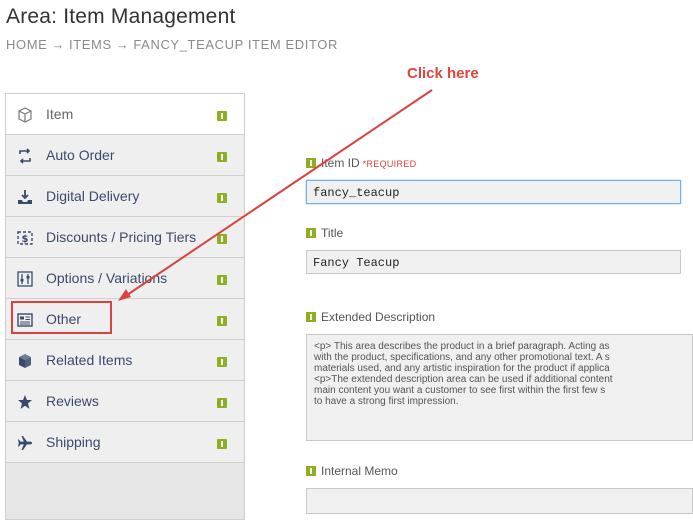  Describe the element at coordinates (125, 155) in the screenshot. I see `sidebar-item-auto-order: Auto Order` at that location.